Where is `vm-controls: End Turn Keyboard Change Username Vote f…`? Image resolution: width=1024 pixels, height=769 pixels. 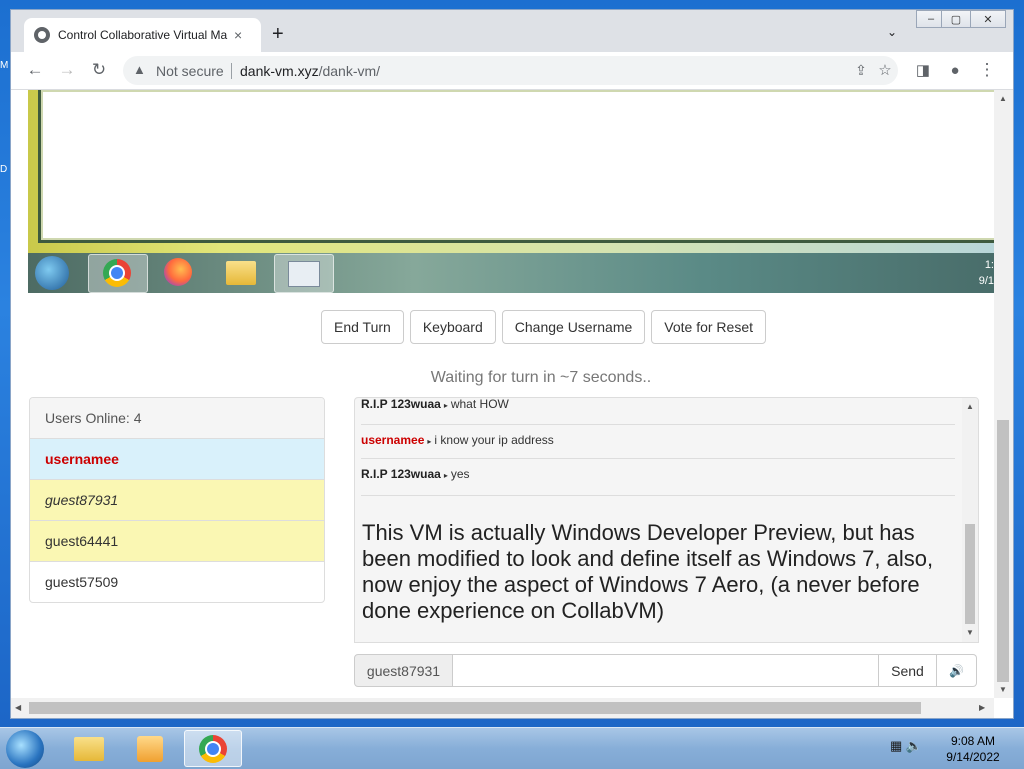
vm-controls: End Turn Keyboard Change Username Vote f… is located at coordinates (543, 327).